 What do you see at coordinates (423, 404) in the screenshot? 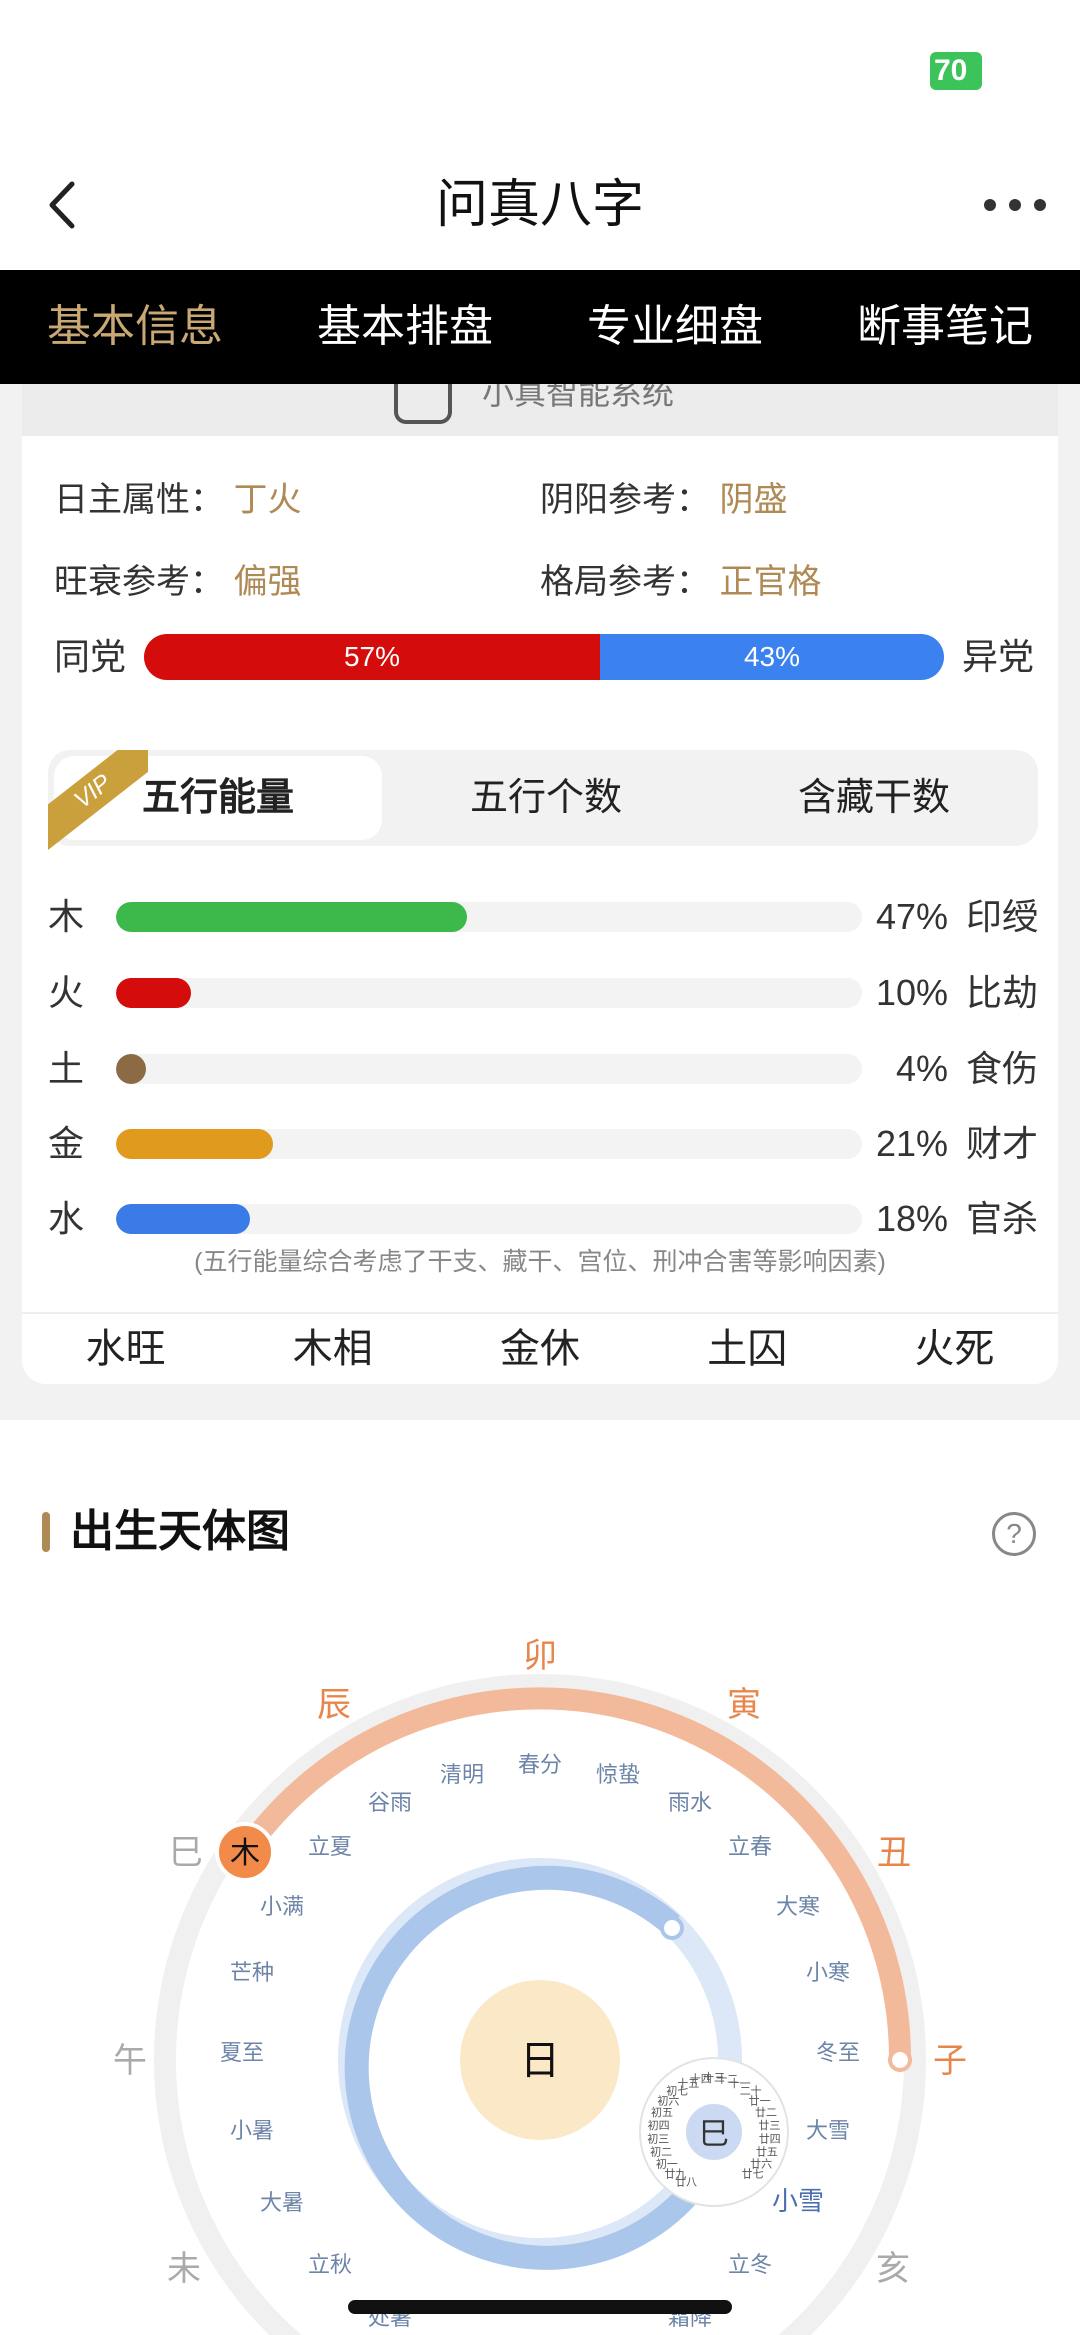
I see `robot-icon` at bounding box center [423, 404].